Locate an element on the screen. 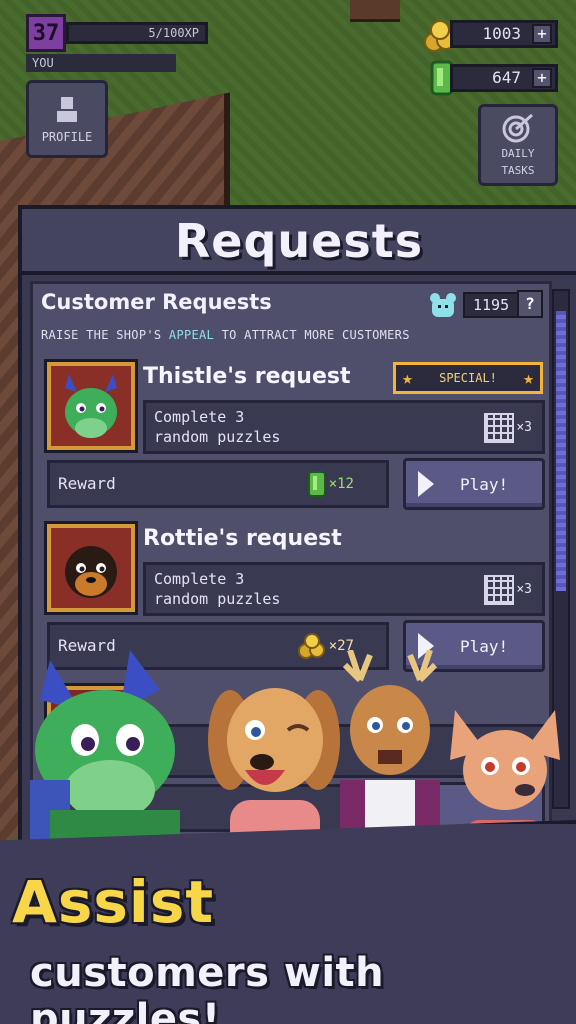  subtitle-appeal: APPEAL is located at coordinates (191, 335).